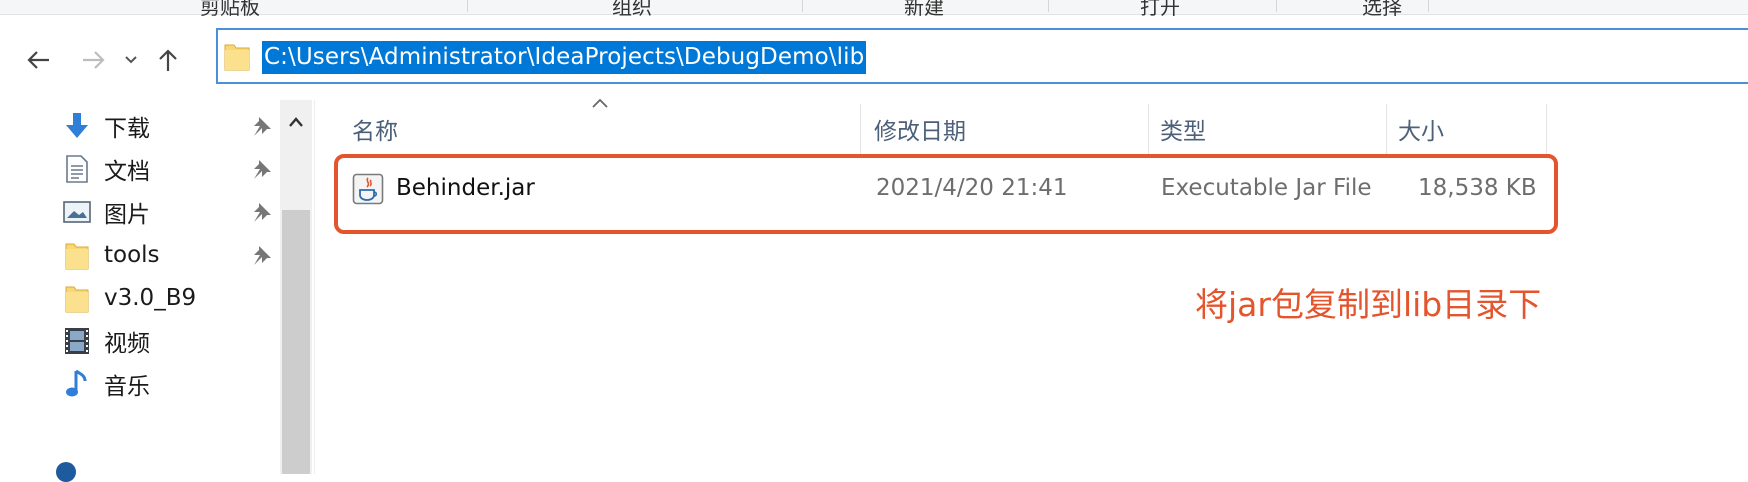  What do you see at coordinates (127, 215) in the screenshot?
I see `nav-item-label: 图片` at bounding box center [127, 215].